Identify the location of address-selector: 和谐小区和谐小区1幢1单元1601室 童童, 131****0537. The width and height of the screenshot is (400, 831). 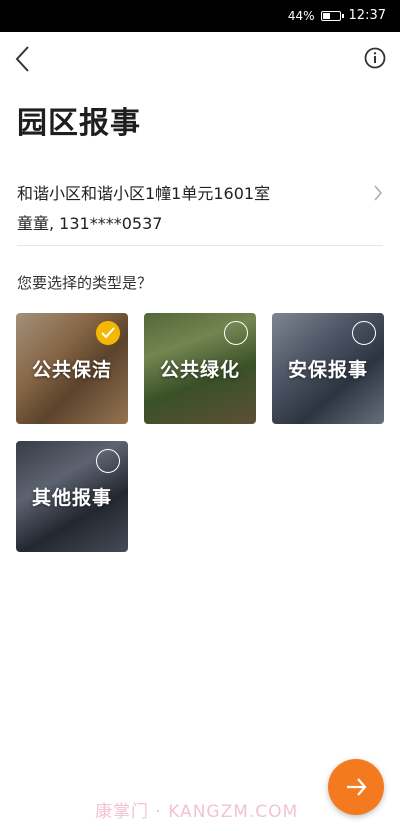
(200, 213).